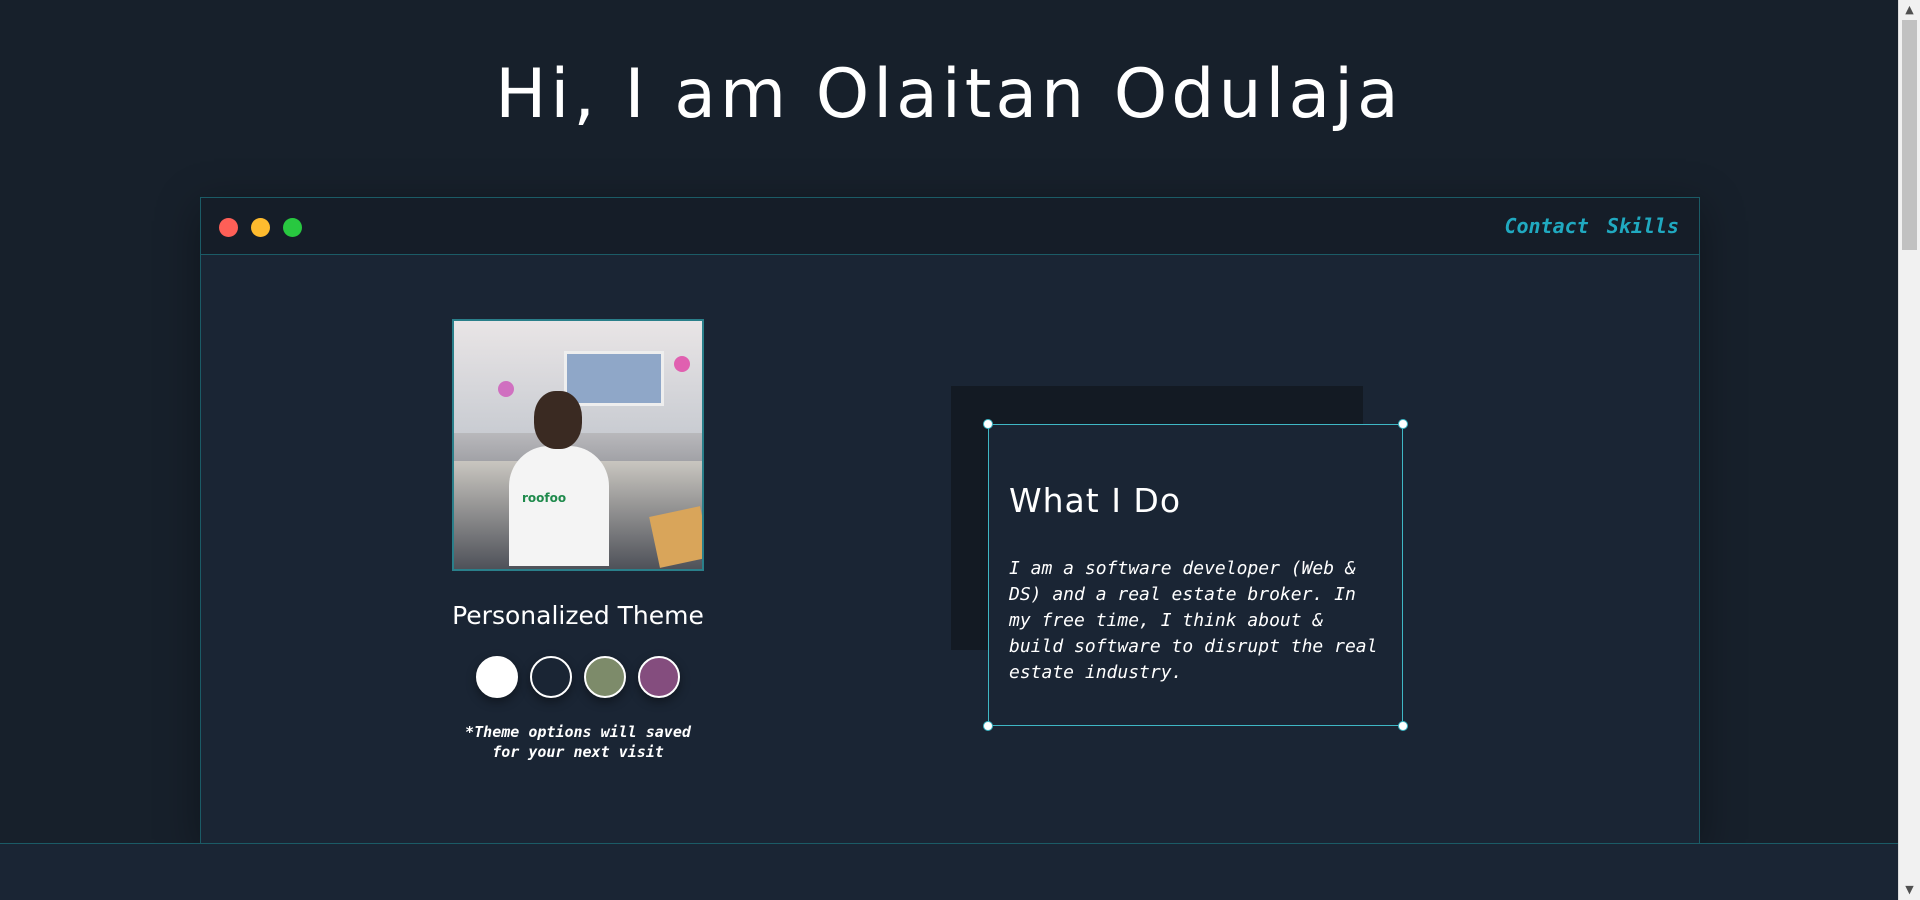 The width and height of the screenshot is (1920, 900). Describe the element at coordinates (228, 227) in the screenshot. I see `close-dot-icon` at that location.